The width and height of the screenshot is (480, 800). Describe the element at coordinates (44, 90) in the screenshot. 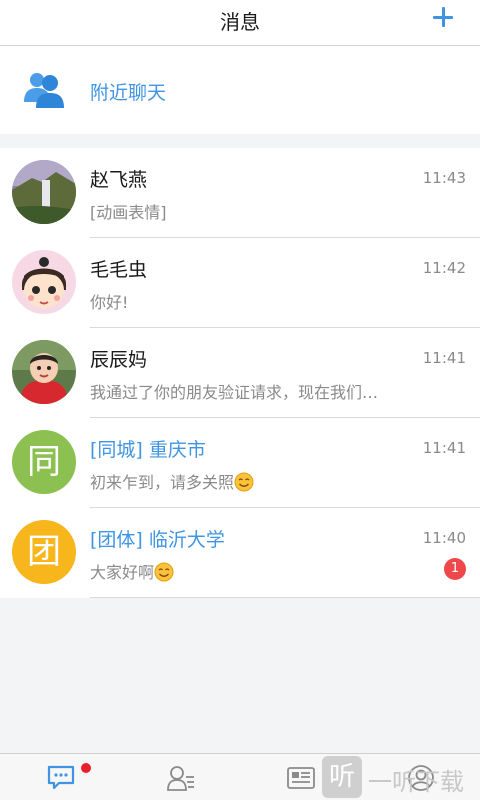

I see `users-icon` at that location.